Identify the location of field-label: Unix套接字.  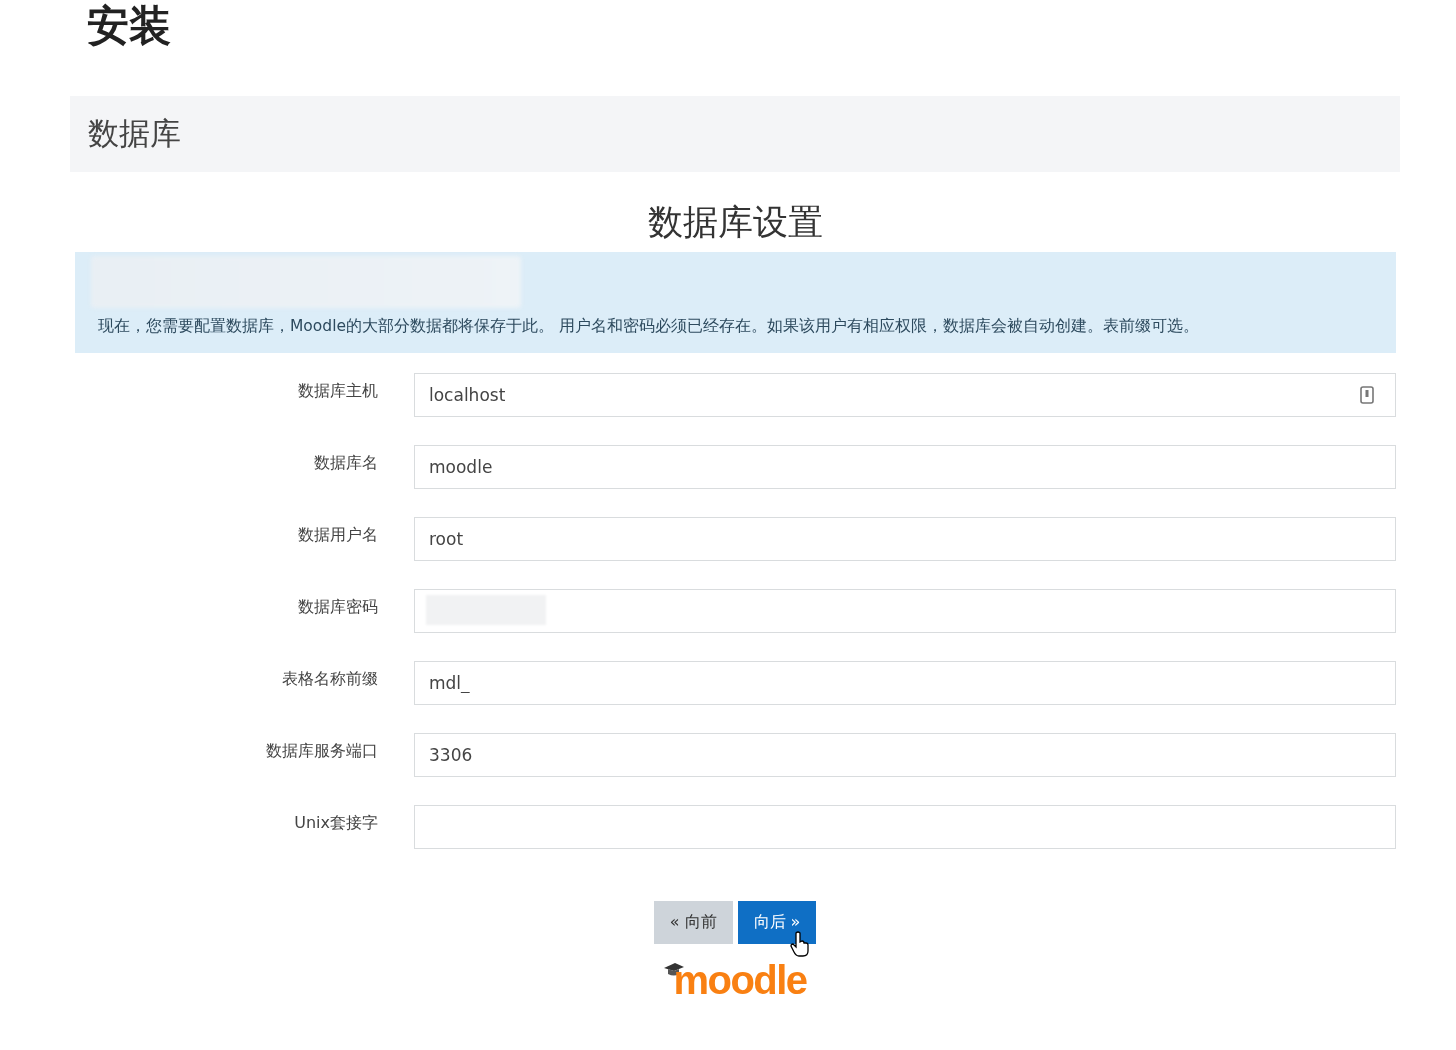
(335, 823).